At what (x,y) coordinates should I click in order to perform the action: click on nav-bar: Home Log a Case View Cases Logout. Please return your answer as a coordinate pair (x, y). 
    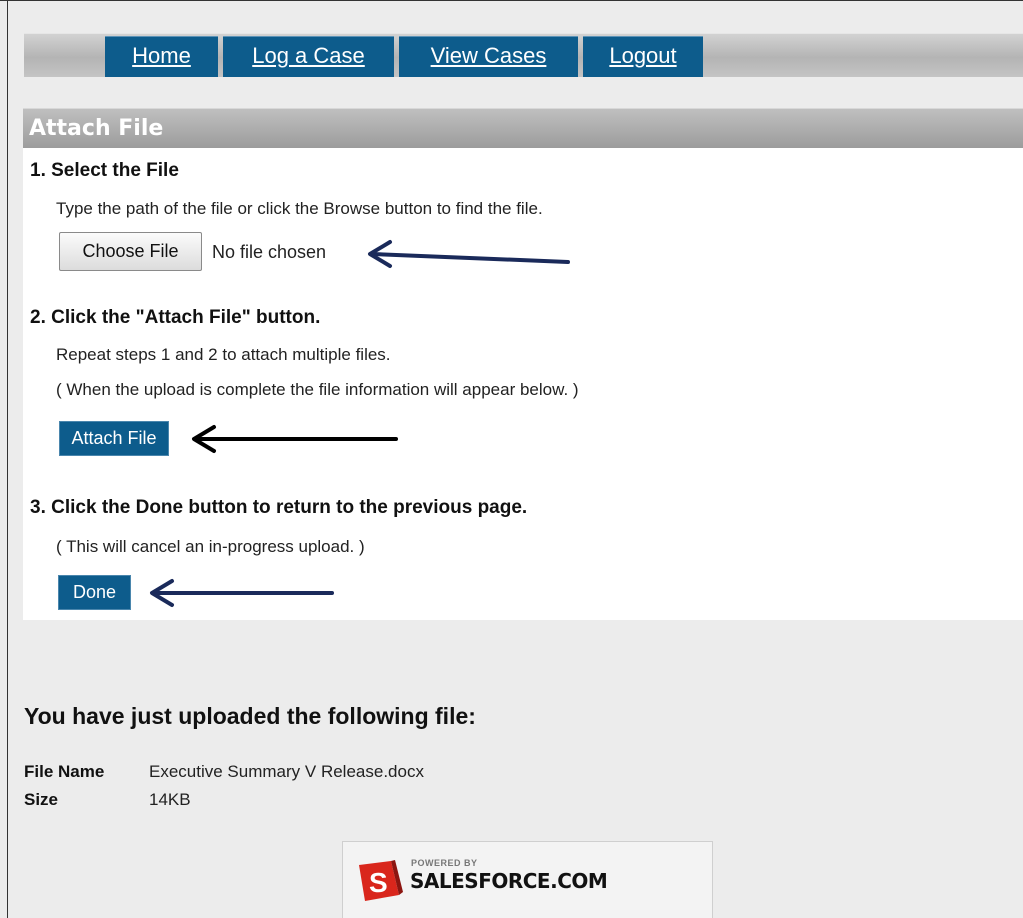
    Looking at the image, I should click on (523, 55).